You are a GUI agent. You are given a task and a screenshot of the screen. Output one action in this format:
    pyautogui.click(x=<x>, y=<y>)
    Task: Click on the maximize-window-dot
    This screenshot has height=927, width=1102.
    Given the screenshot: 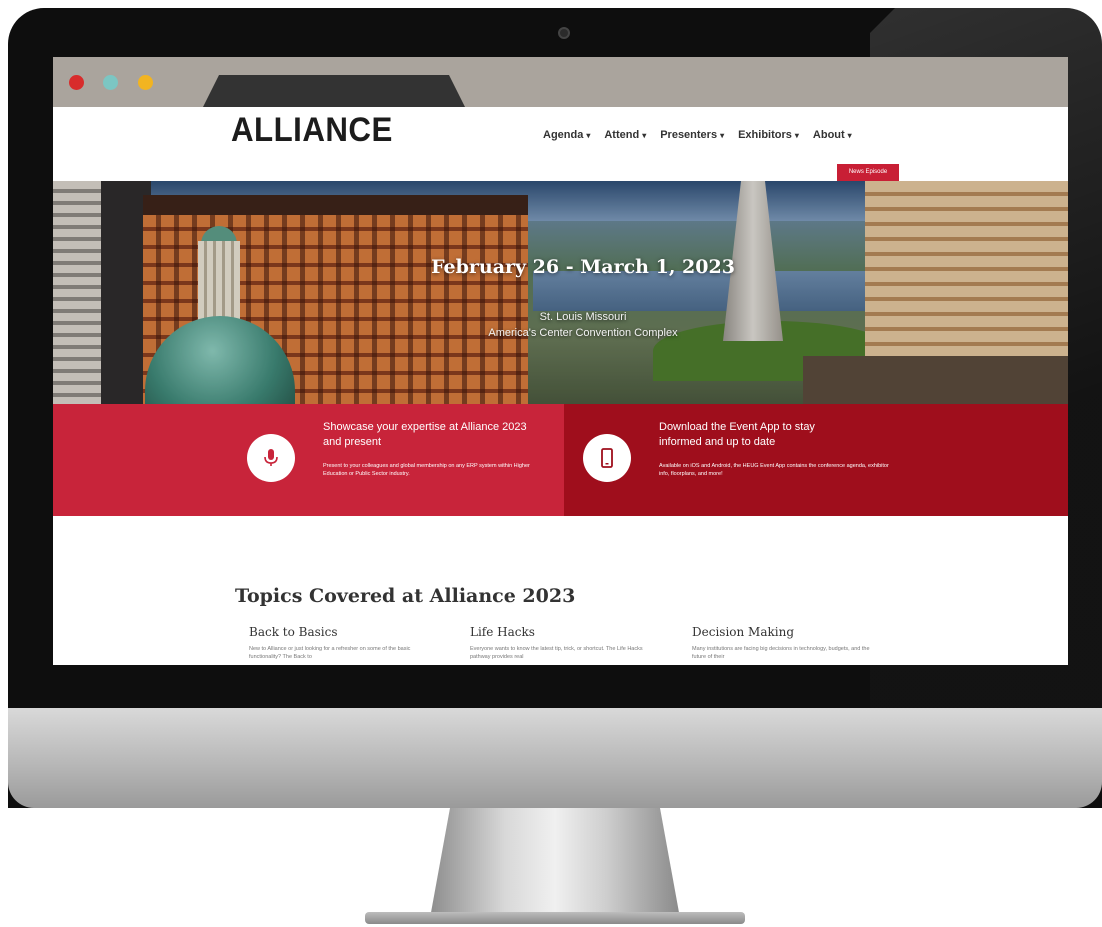 What is the action you would take?
    pyautogui.click(x=145, y=82)
    